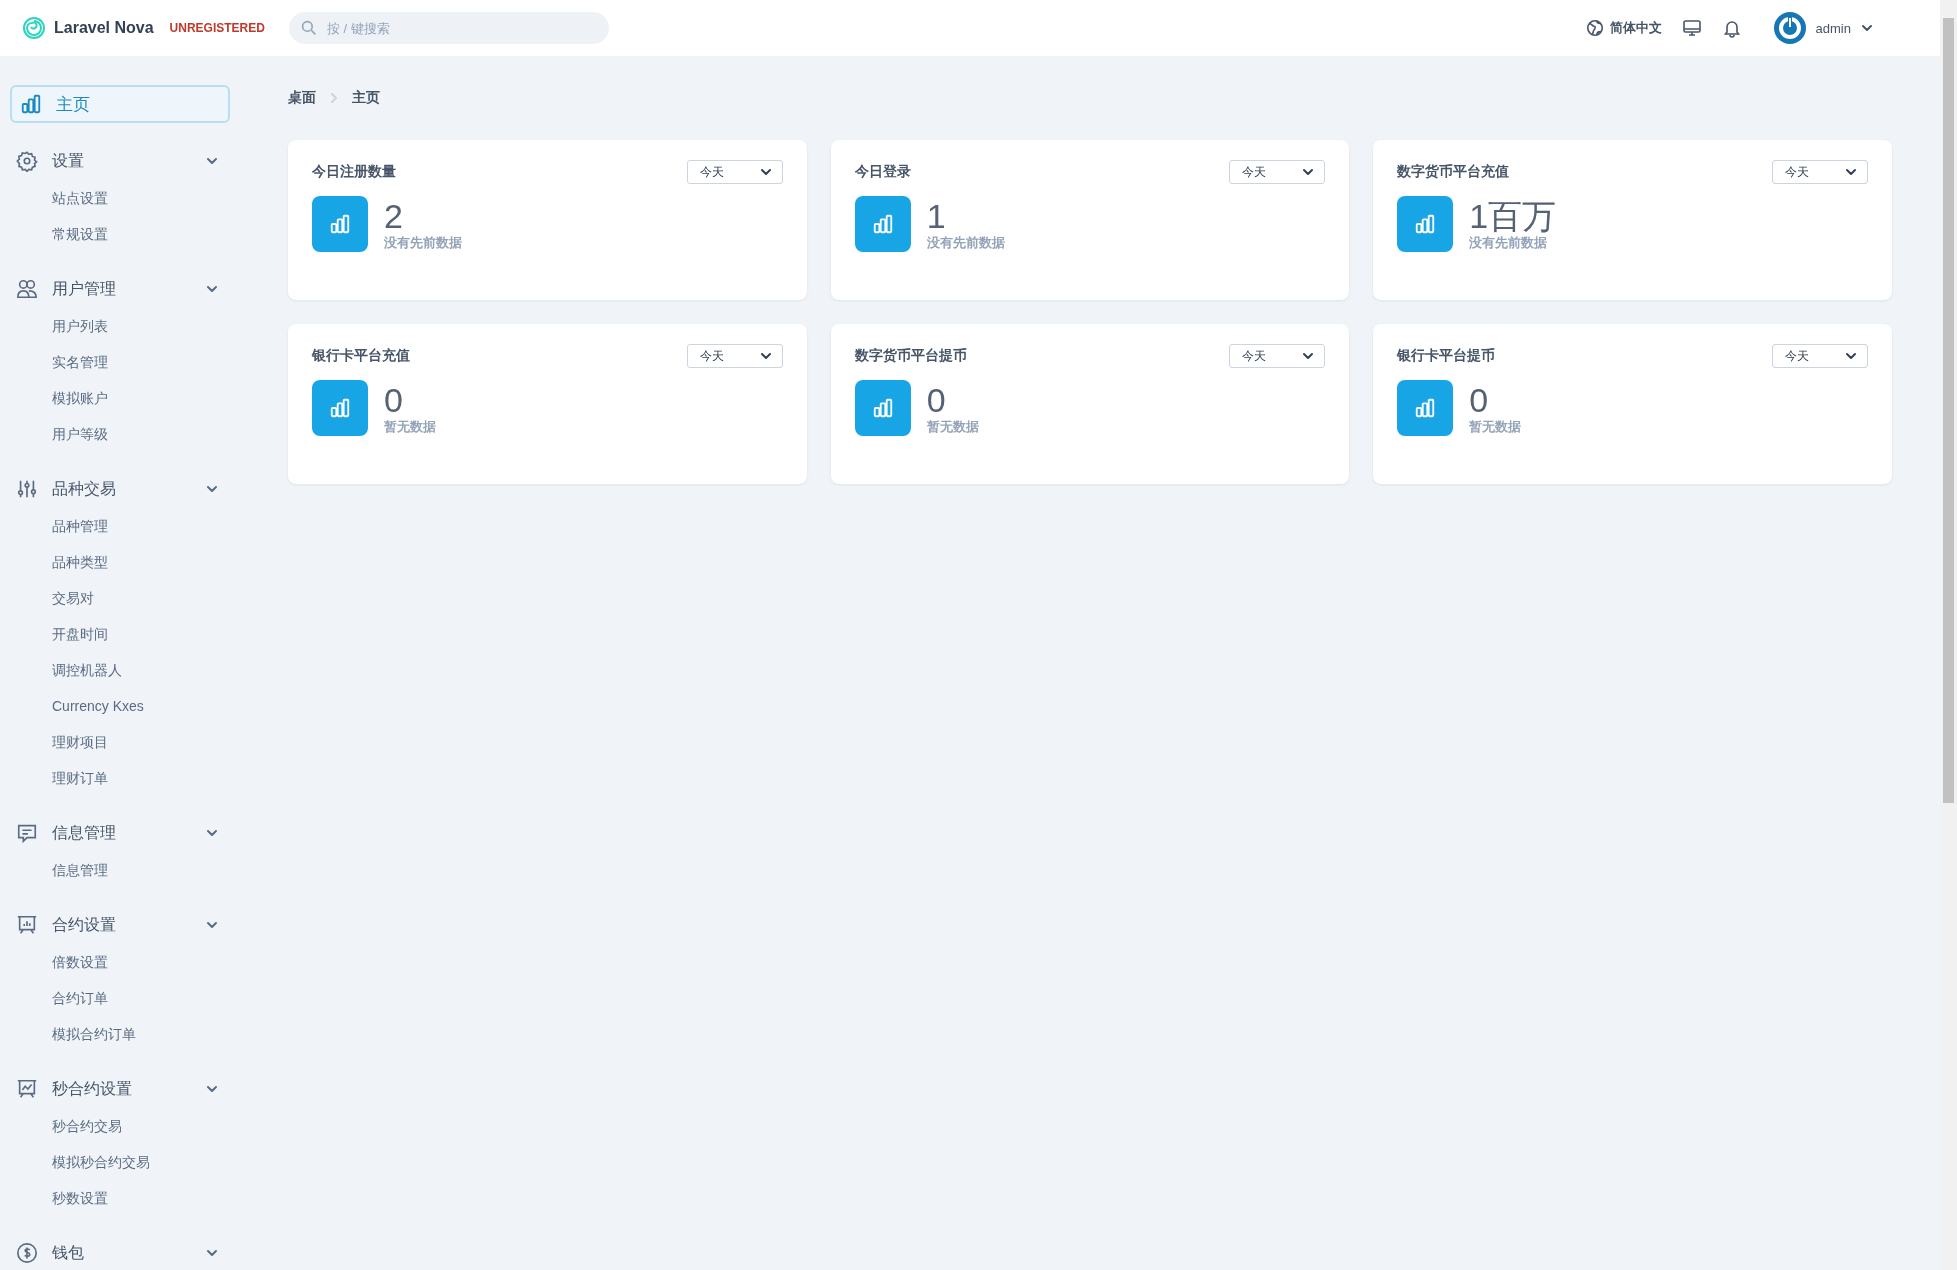 The height and width of the screenshot is (1270, 1957). Describe the element at coordinates (115, 833) in the screenshot. I see `sidebar-group-header: 信息管理` at that location.